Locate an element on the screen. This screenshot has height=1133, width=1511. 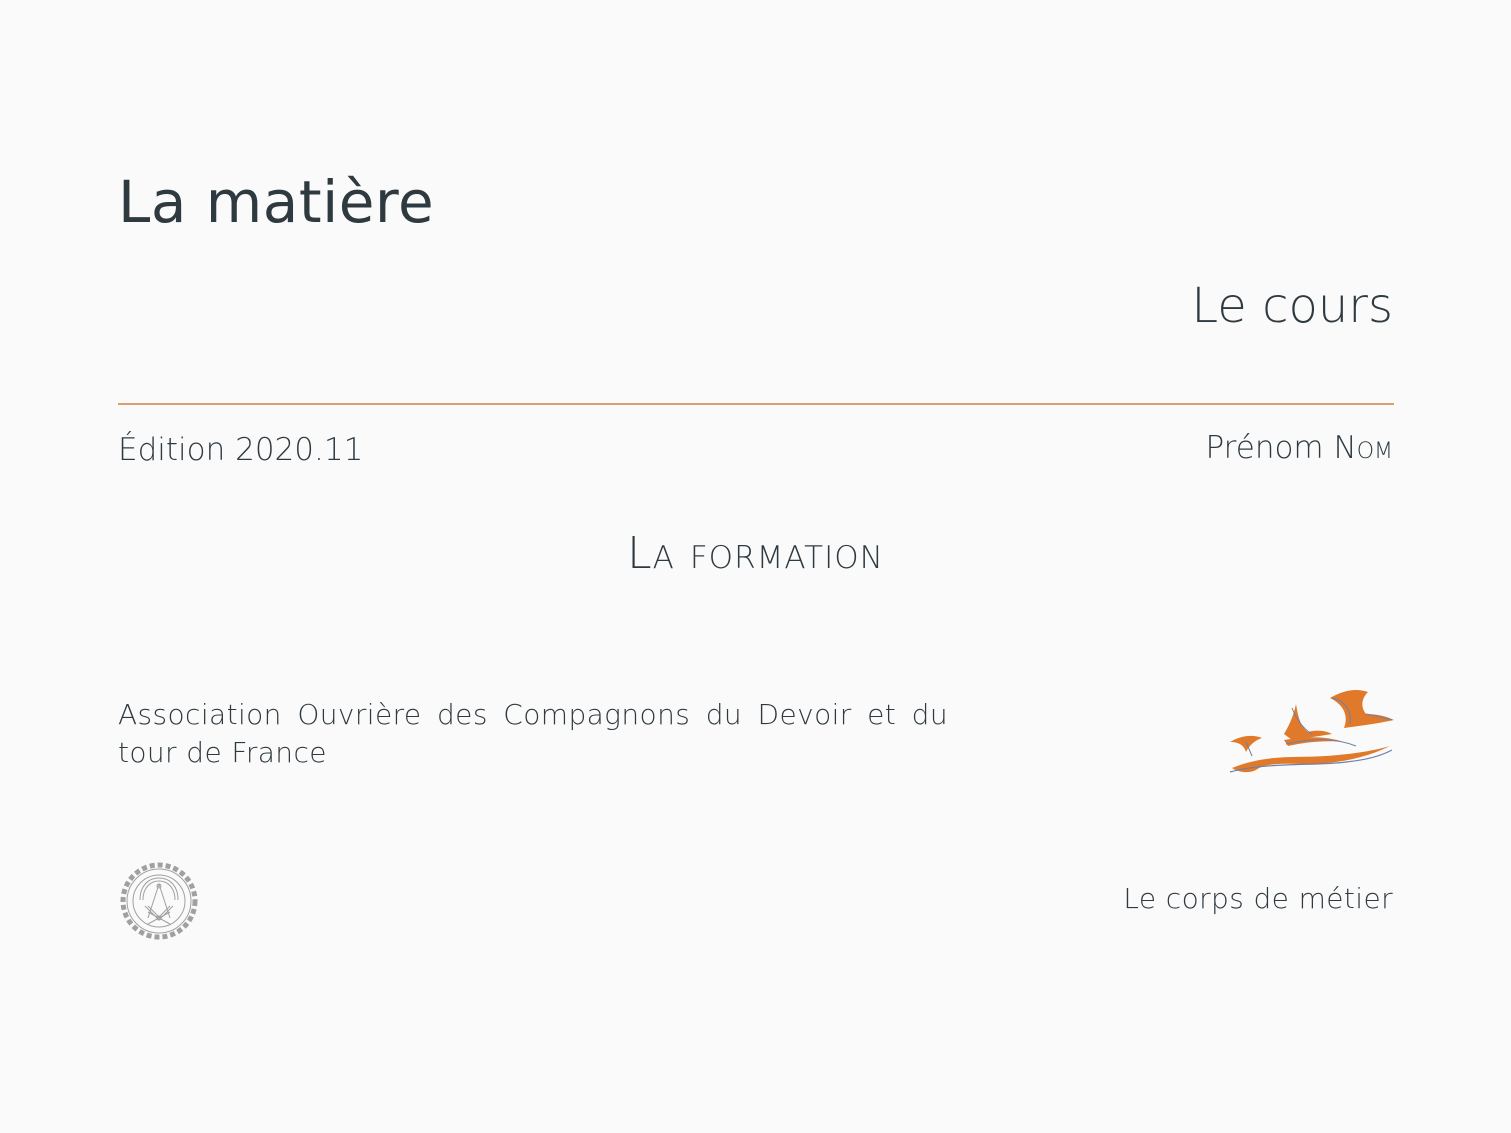
birds-logo-icon is located at coordinates (1311, 731).